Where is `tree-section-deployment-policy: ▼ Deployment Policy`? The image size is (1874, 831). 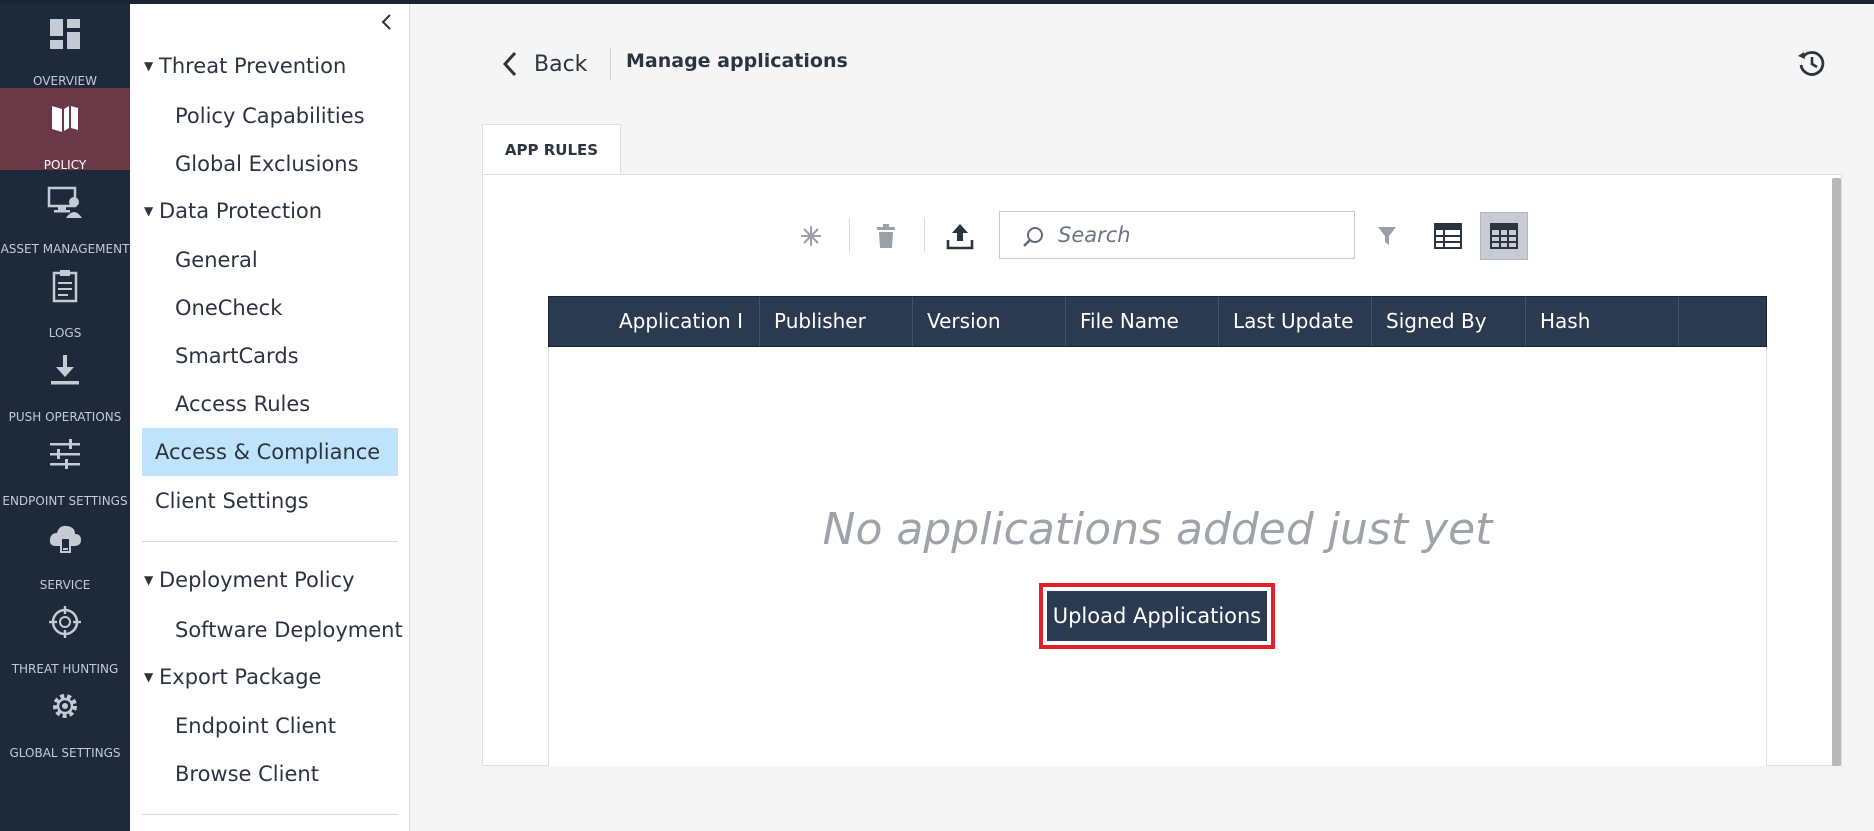 tree-section-deployment-policy: ▼ Deployment Policy is located at coordinates (270, 580).